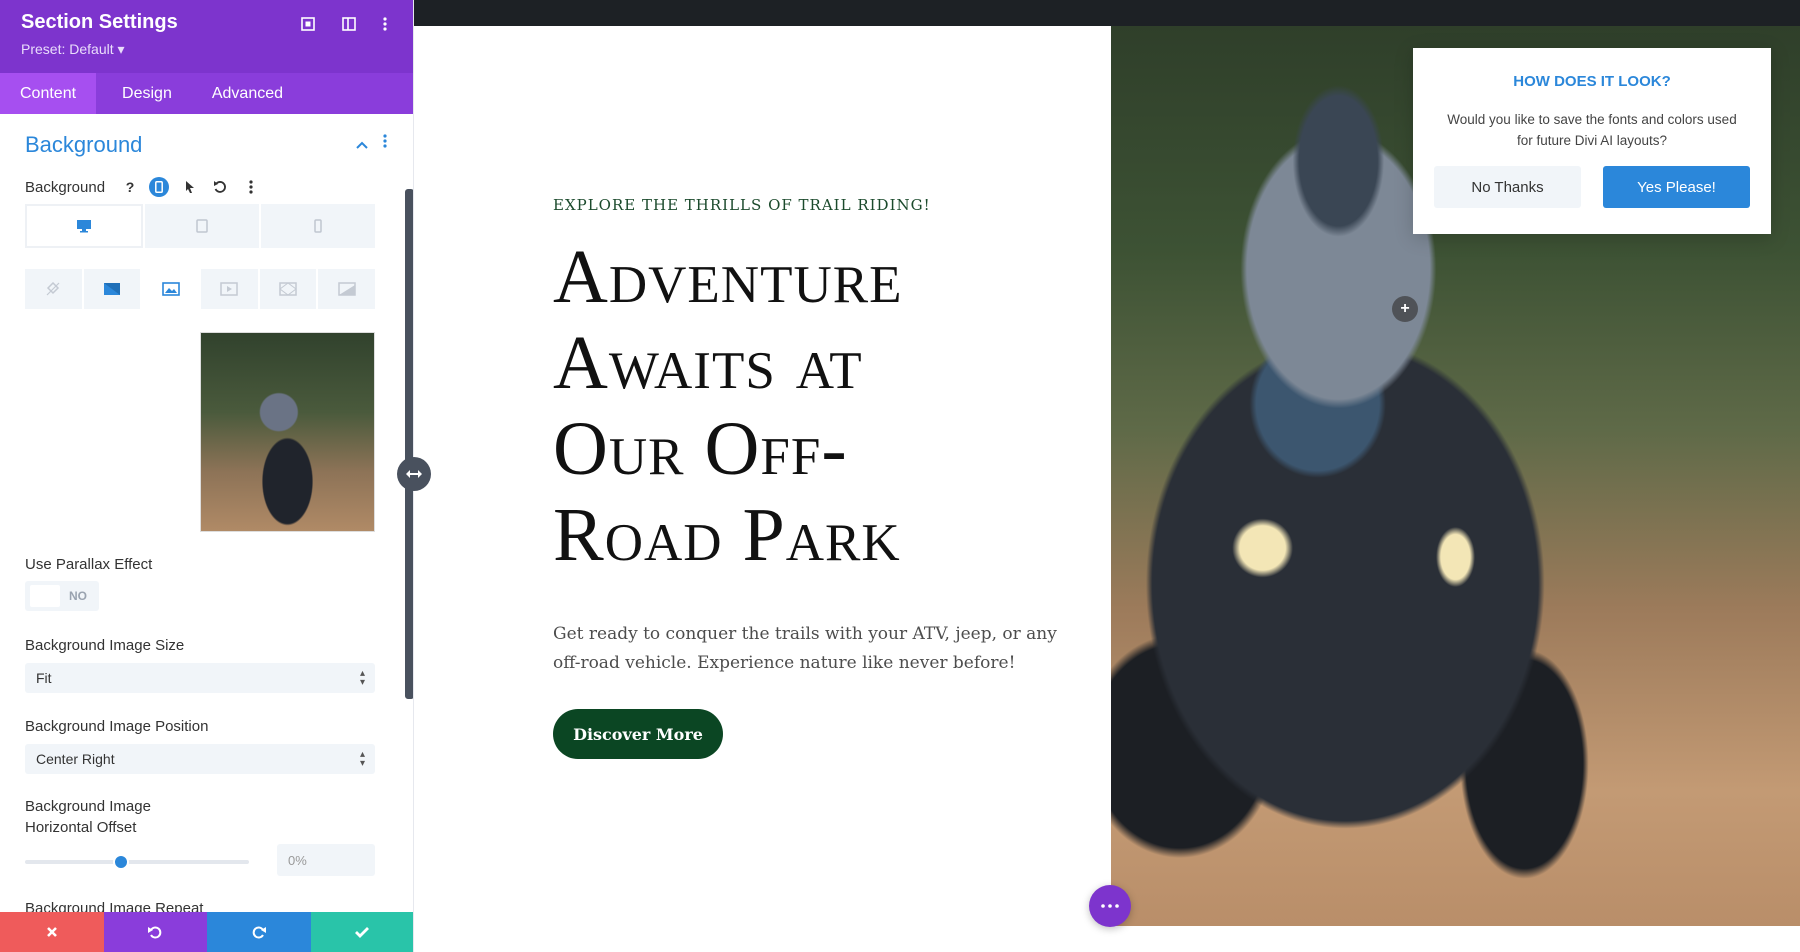 This screenshot has height=952, width=1800. What do you see at coordinates (361, 932) in the screenshot?
I see `save-button` at bounding box center [361, 932].